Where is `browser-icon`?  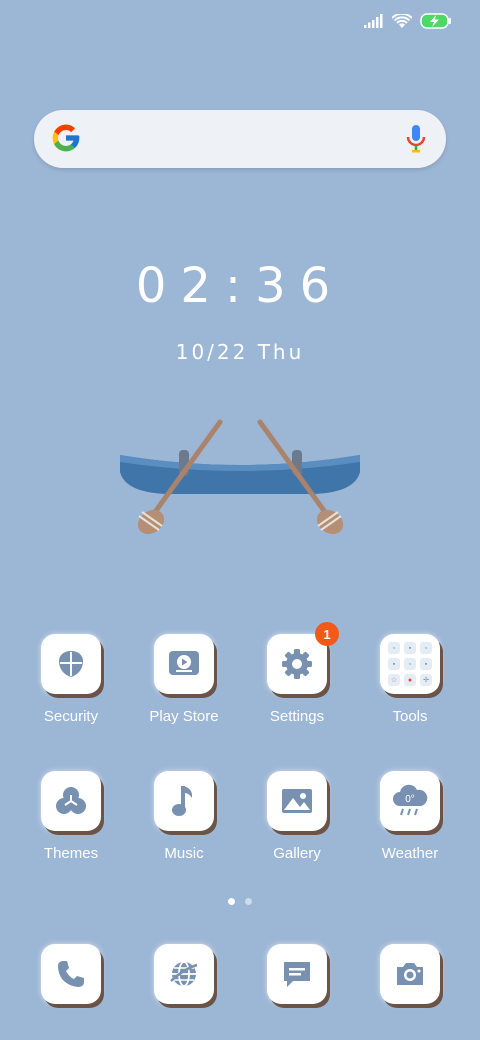
browser-icon is located at coordinates (184, 974).